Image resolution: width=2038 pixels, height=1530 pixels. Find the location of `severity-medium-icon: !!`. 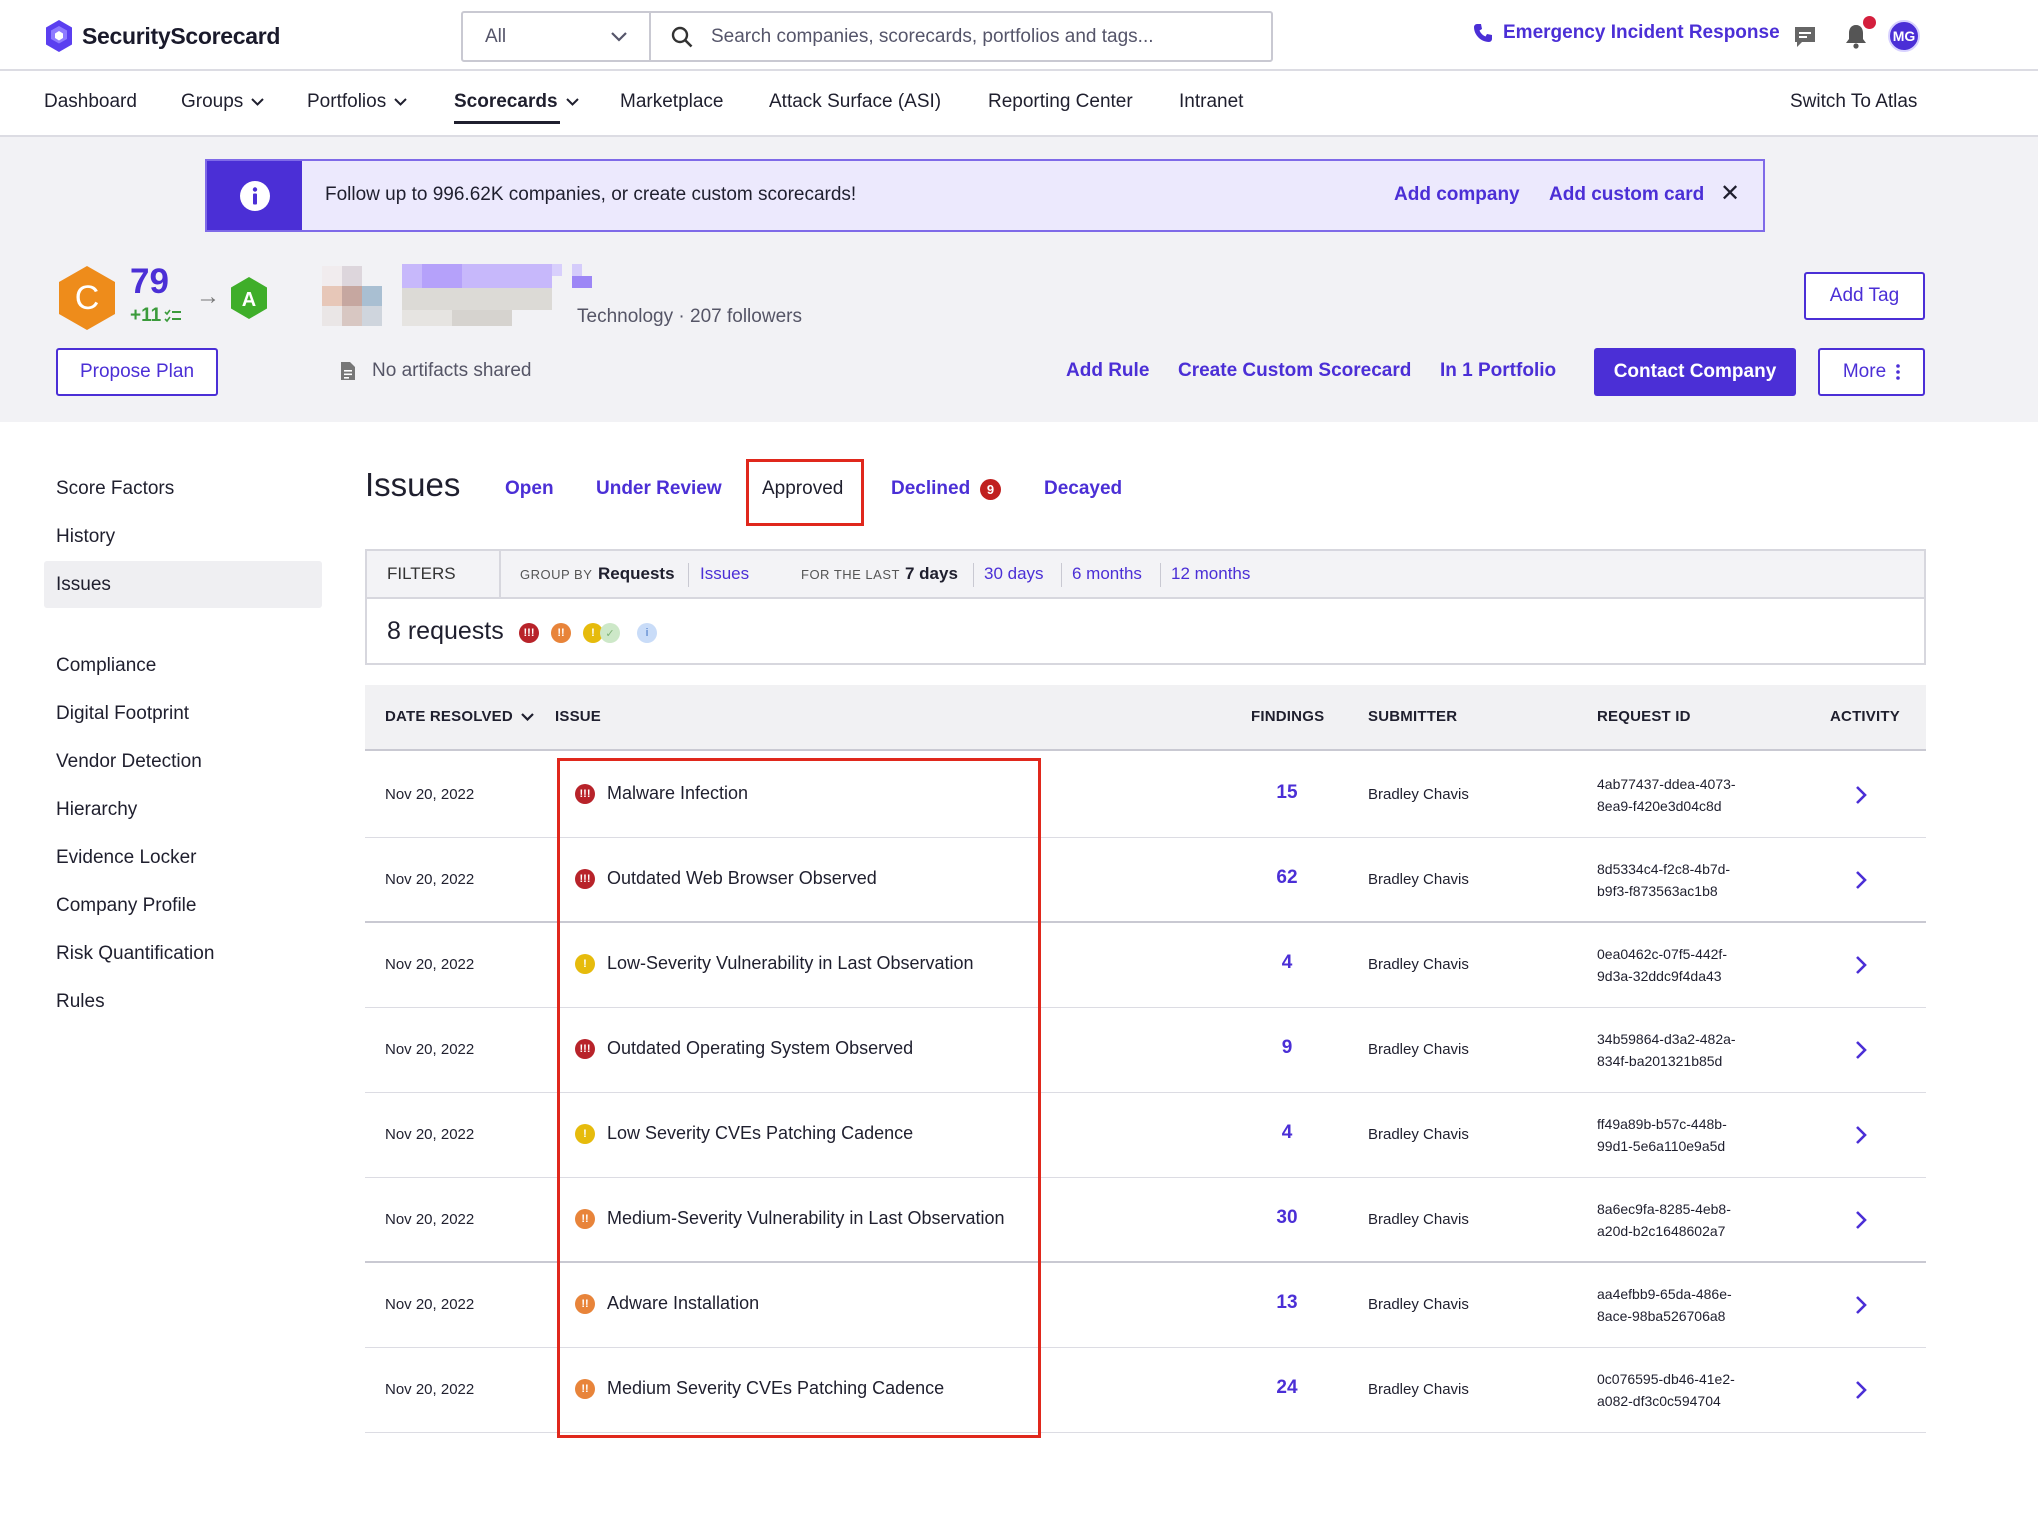

severity-medium-icon: !! is located at coordinates (561, 633).